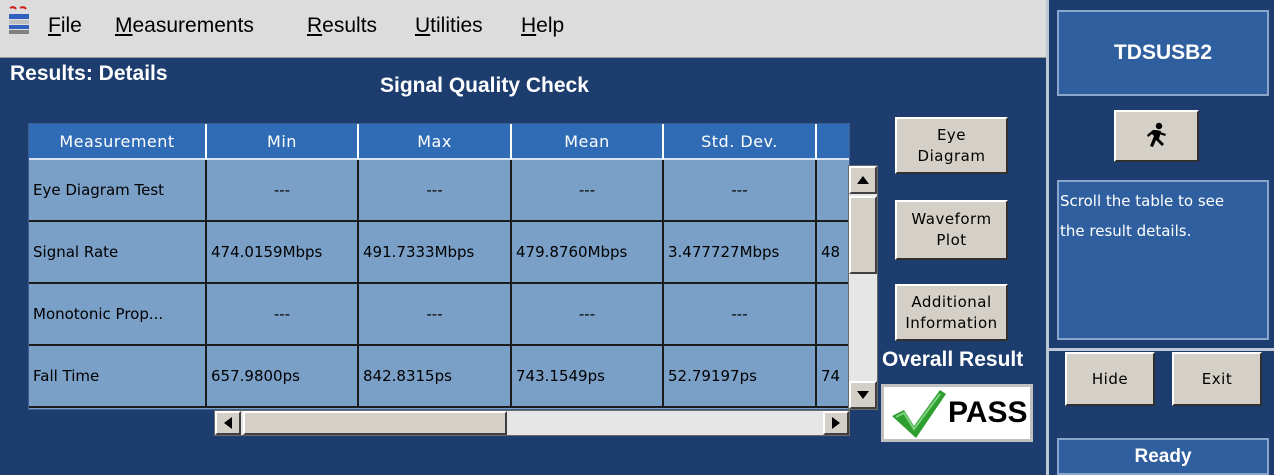 The image size is (1274, 475). I want to click on table-cell: 657.9800ps, so click(283, 377).